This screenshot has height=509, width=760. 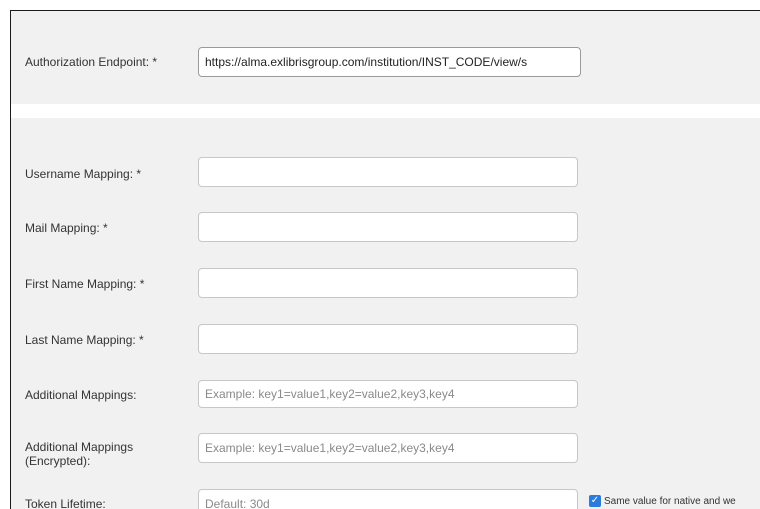 What do you see at coordinates (65, 503) in the screenshot?
I see `token-lifetime-label: Token Lifetime:` at bounding box center [65, 503].